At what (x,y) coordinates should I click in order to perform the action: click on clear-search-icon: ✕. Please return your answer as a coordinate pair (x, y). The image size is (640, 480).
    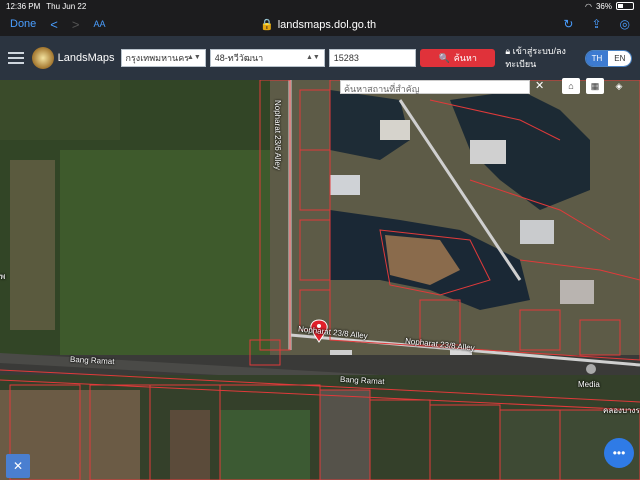
    Looking at the image, I should click on (539, 85).